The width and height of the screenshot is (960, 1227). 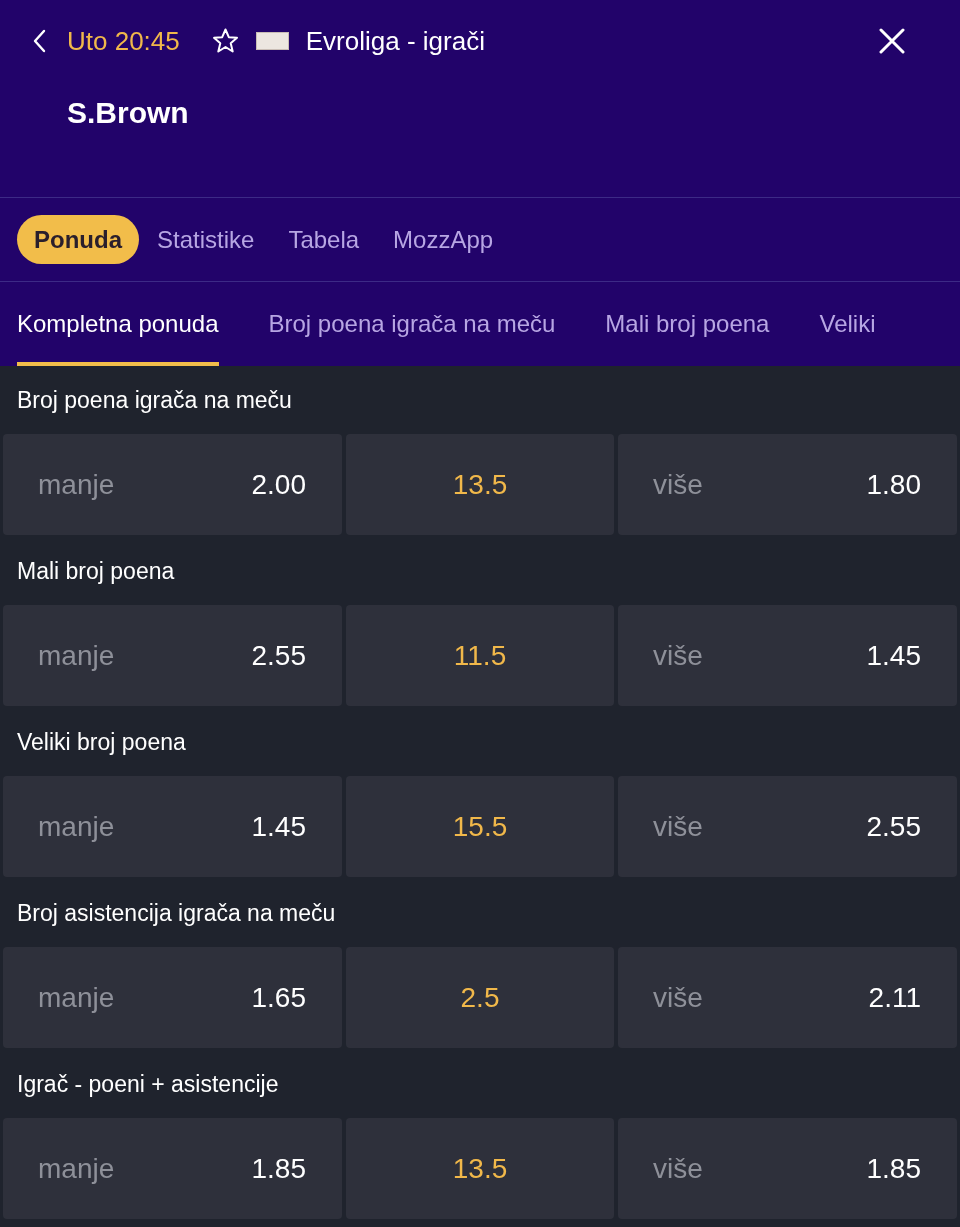 I want to click on player-name: S.Brown, so click(x=128, y=112).